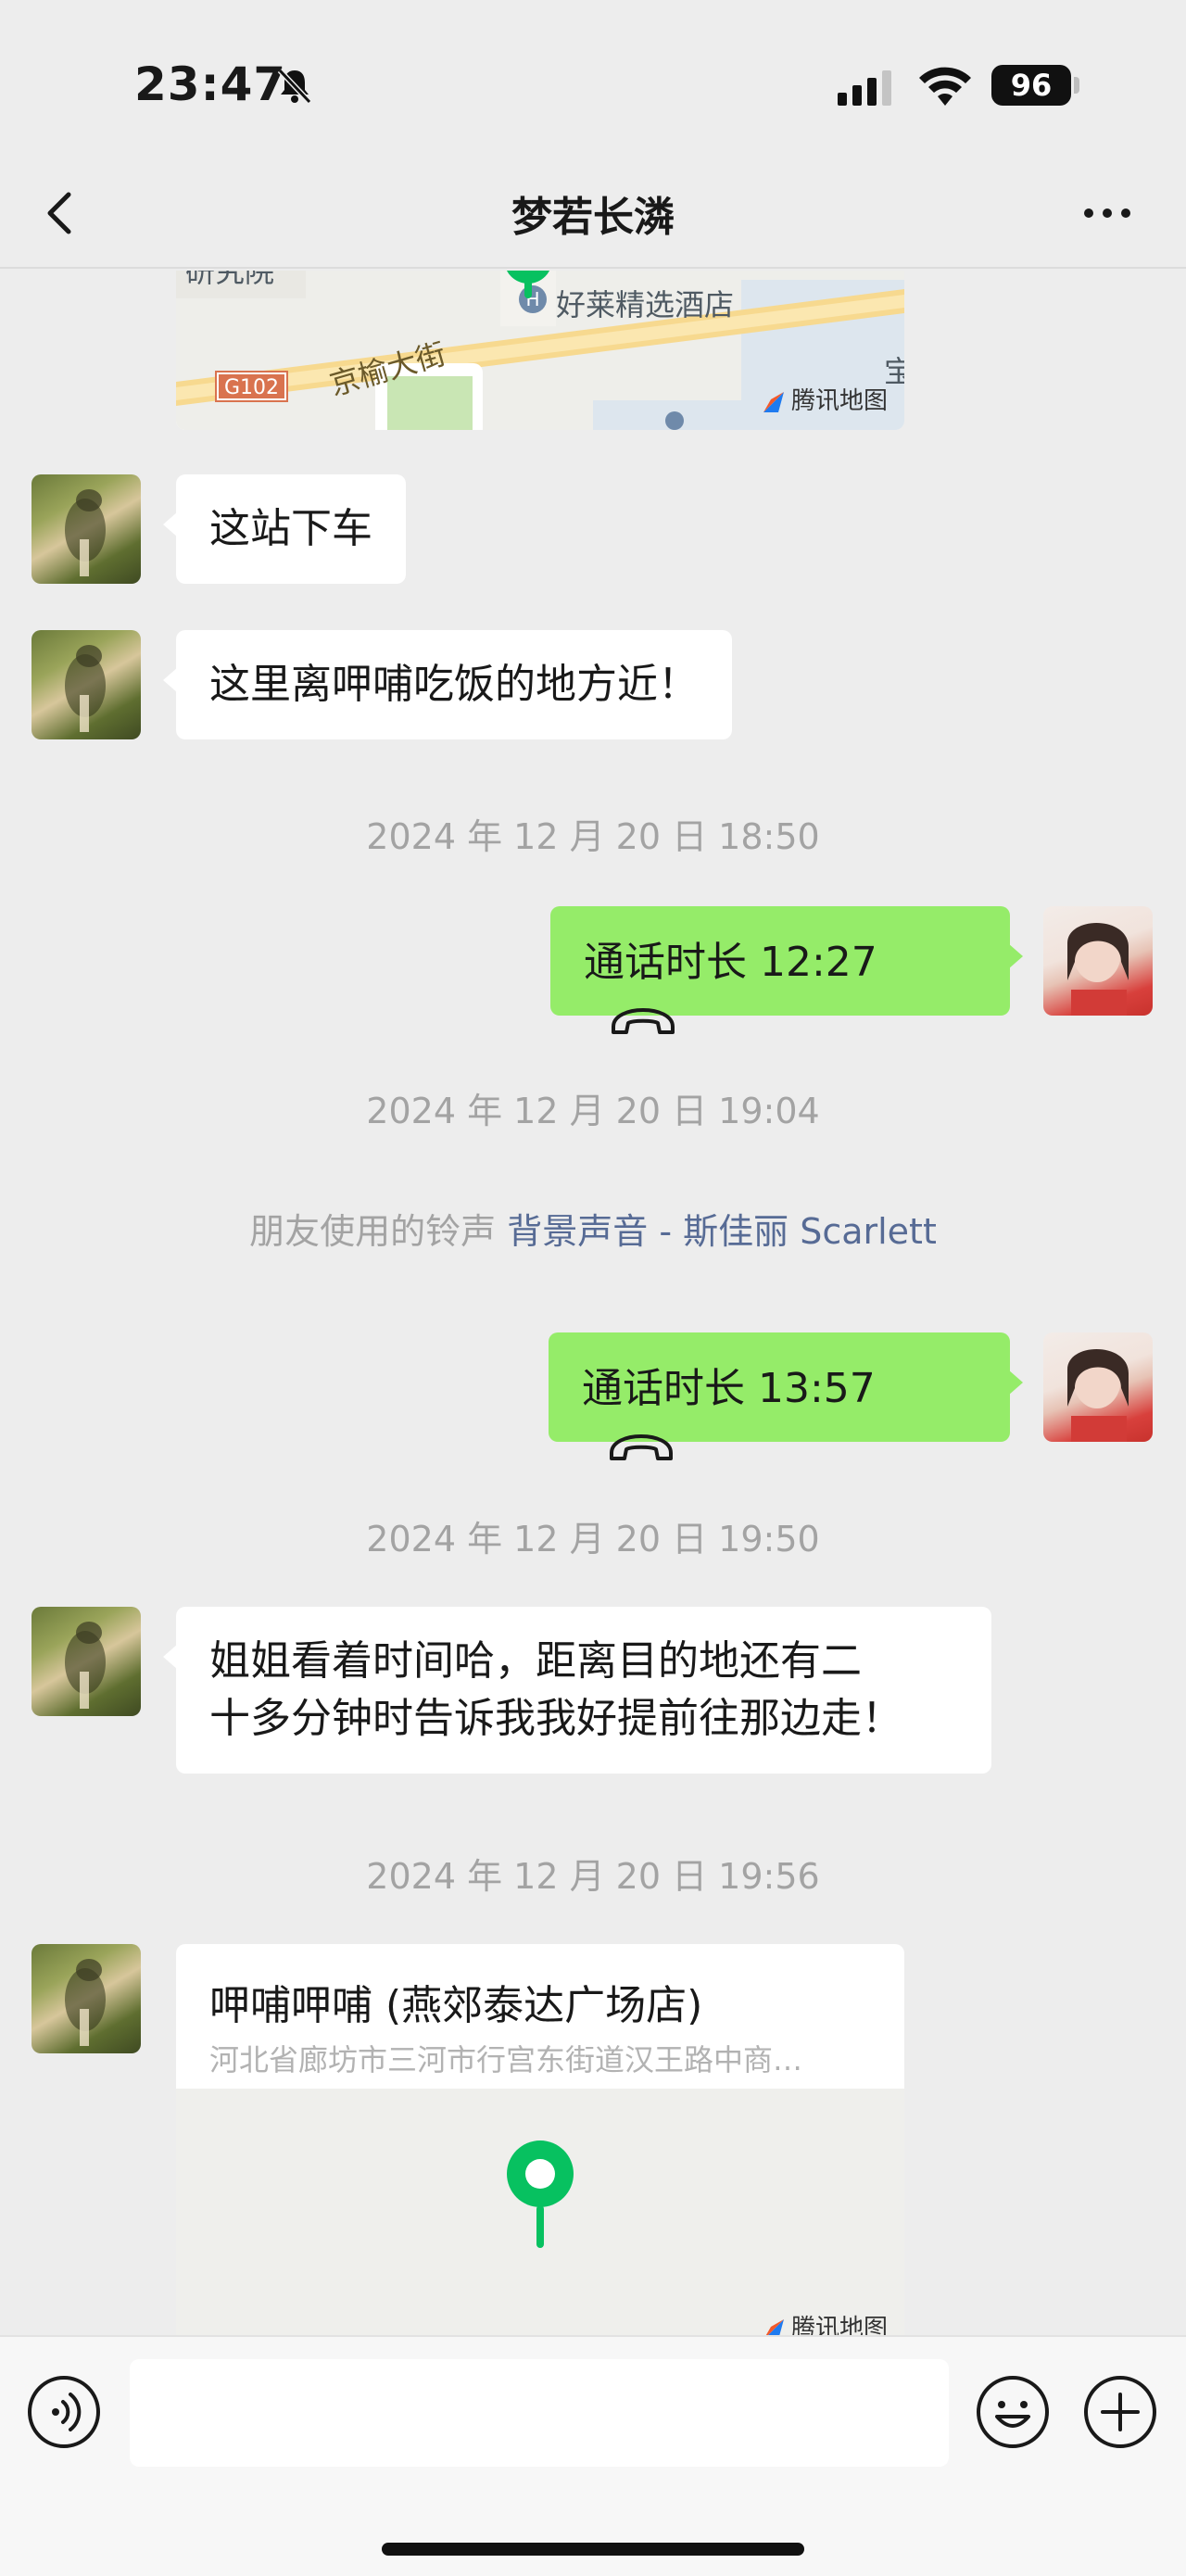 This screenshot has width=1186, height=2576. What do you see at coordinates (593, 2549) in the screenshot?
I see `home-indicator` at bounding box center [593, 2549].